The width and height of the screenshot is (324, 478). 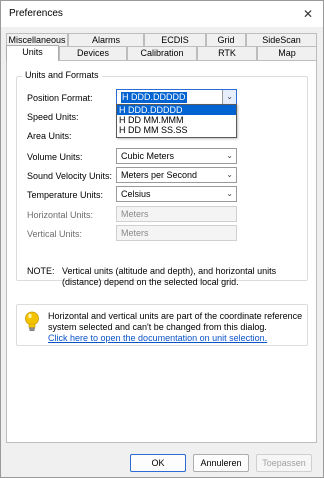 What do you see at coordinates (62, 75) in the screenshot?
I see `group-title: Units and Formats` at bounding box center [62, 75].